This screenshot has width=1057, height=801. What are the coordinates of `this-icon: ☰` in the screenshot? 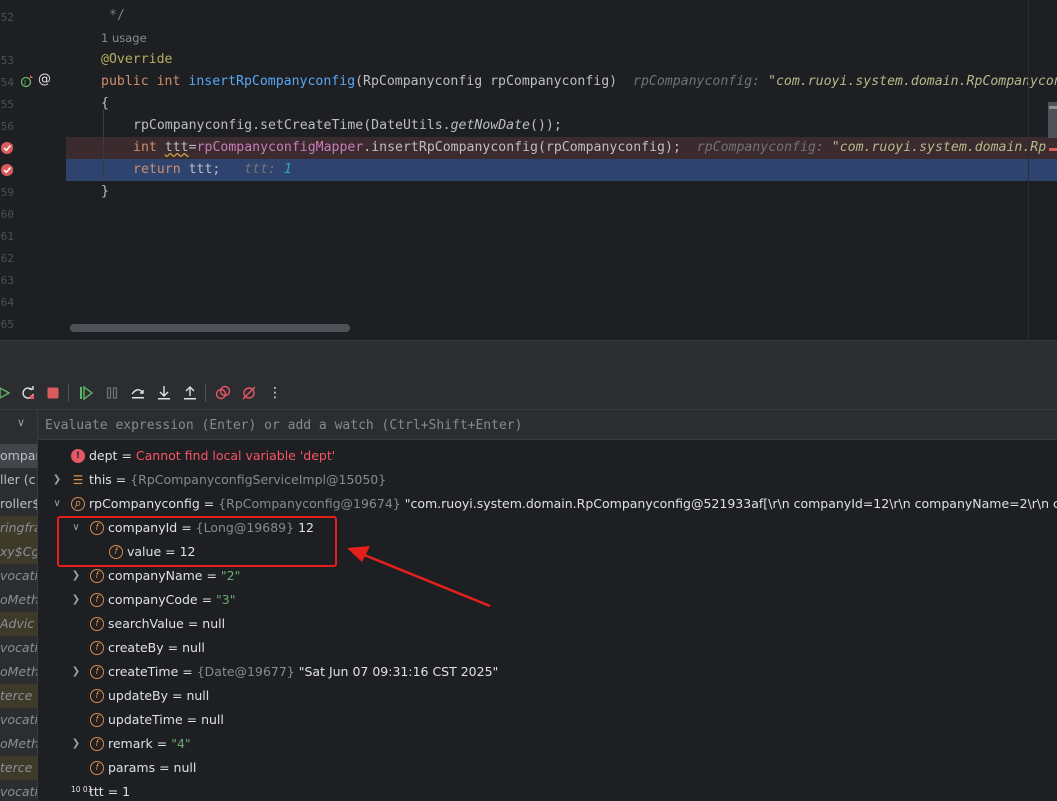 It's located at (78, 480).